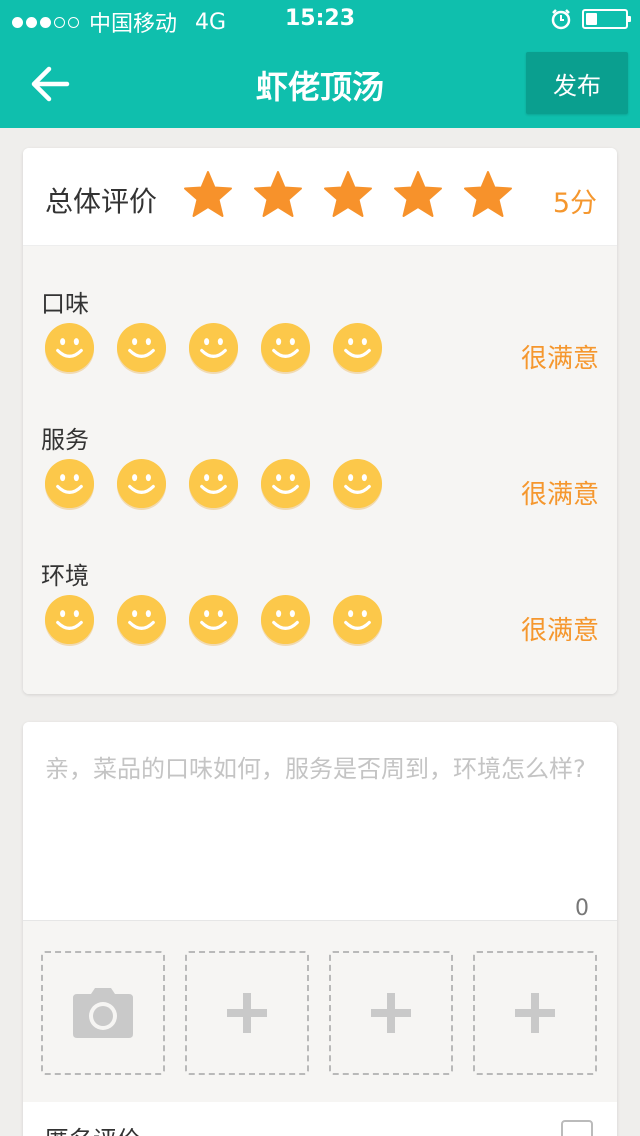 The image size is (640, 1136). I want to click on status-time: 15:23, so click(320, 18).